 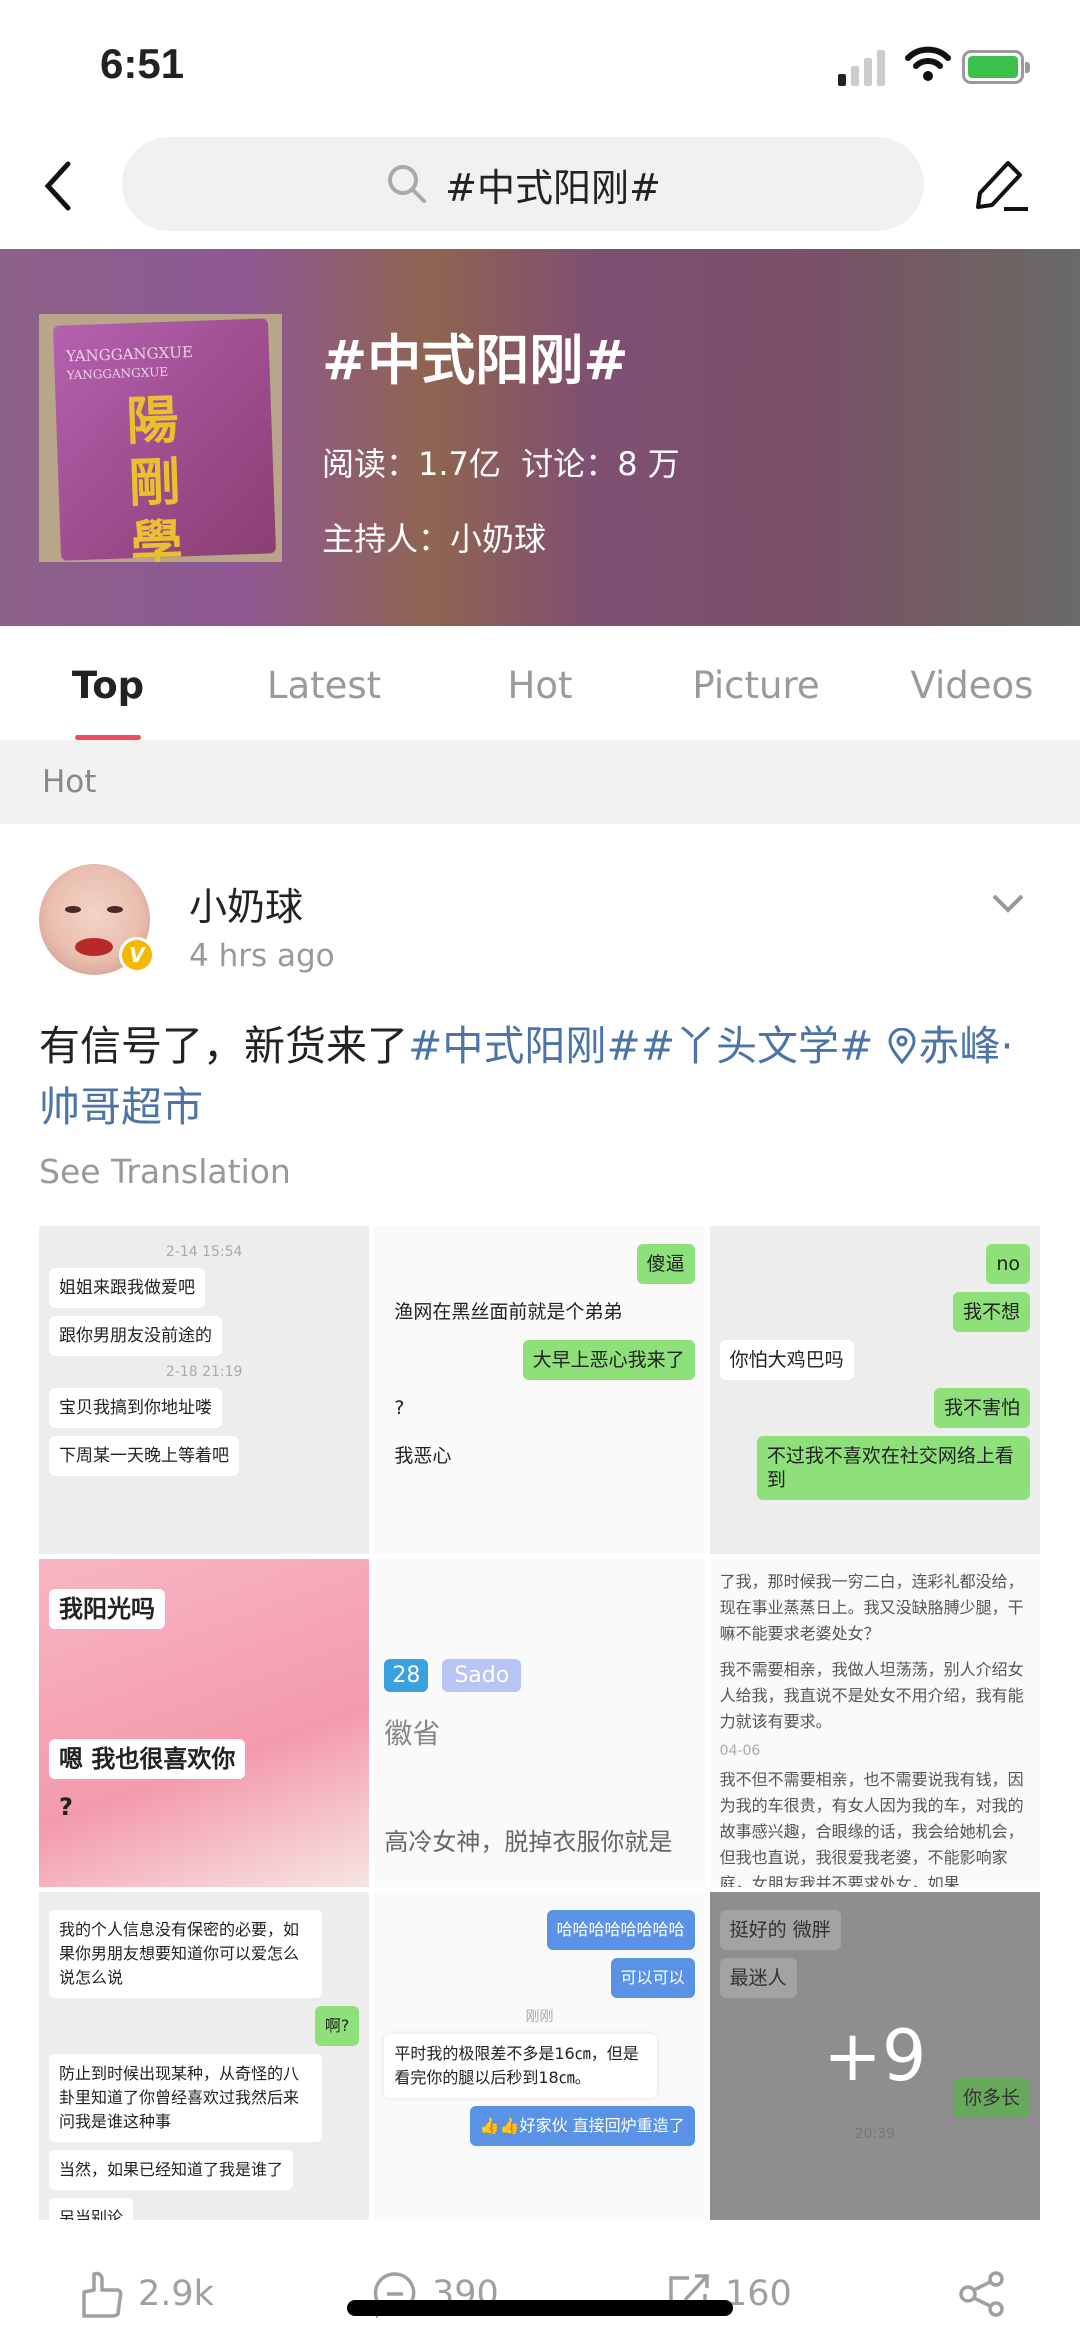 What do you see at coordinates (756, 683) in the screenshot?
I see `tab-picture: Picture` at bounding box center [756, 683].